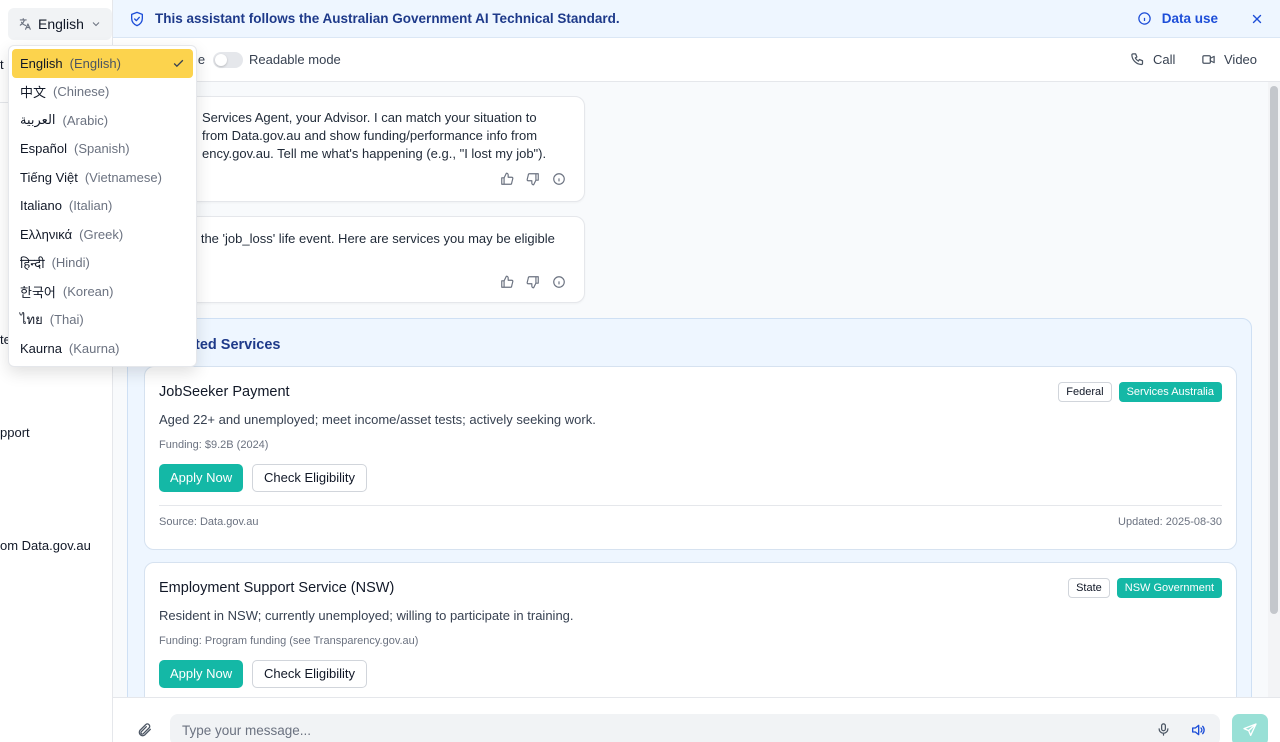 This screenshot has width=1280, height=742. Describe the element at coordinates (32, 263) in the screenshot. I see `language-native-name: हिन्दी` at that location.